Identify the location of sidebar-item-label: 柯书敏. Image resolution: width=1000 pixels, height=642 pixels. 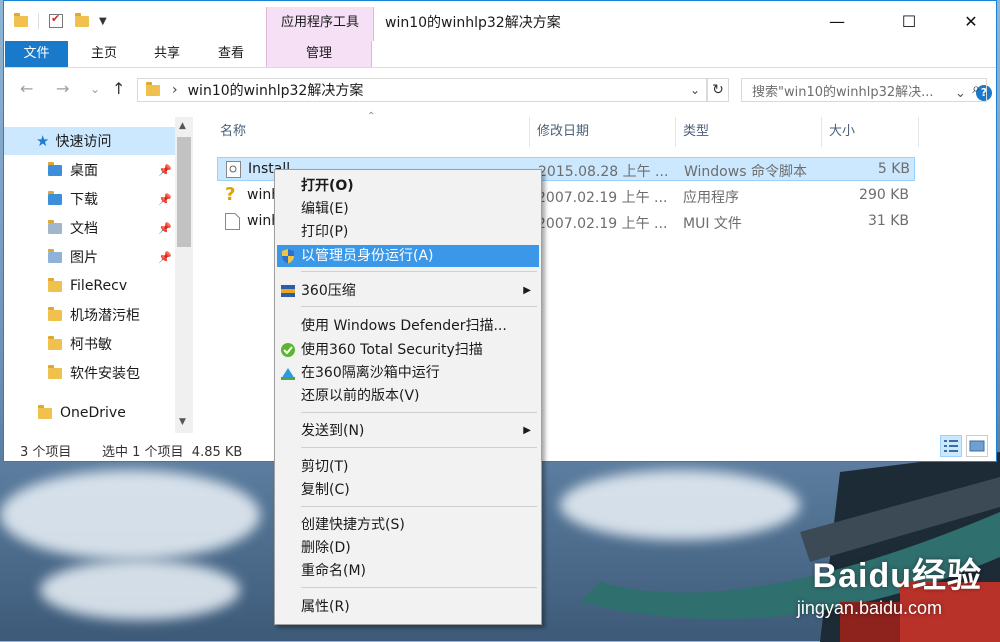
(91, 345).